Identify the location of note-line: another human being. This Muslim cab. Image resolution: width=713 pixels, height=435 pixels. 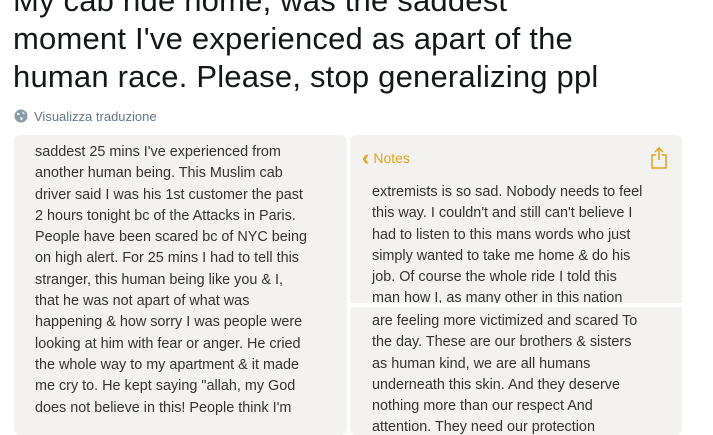
(159, 173).